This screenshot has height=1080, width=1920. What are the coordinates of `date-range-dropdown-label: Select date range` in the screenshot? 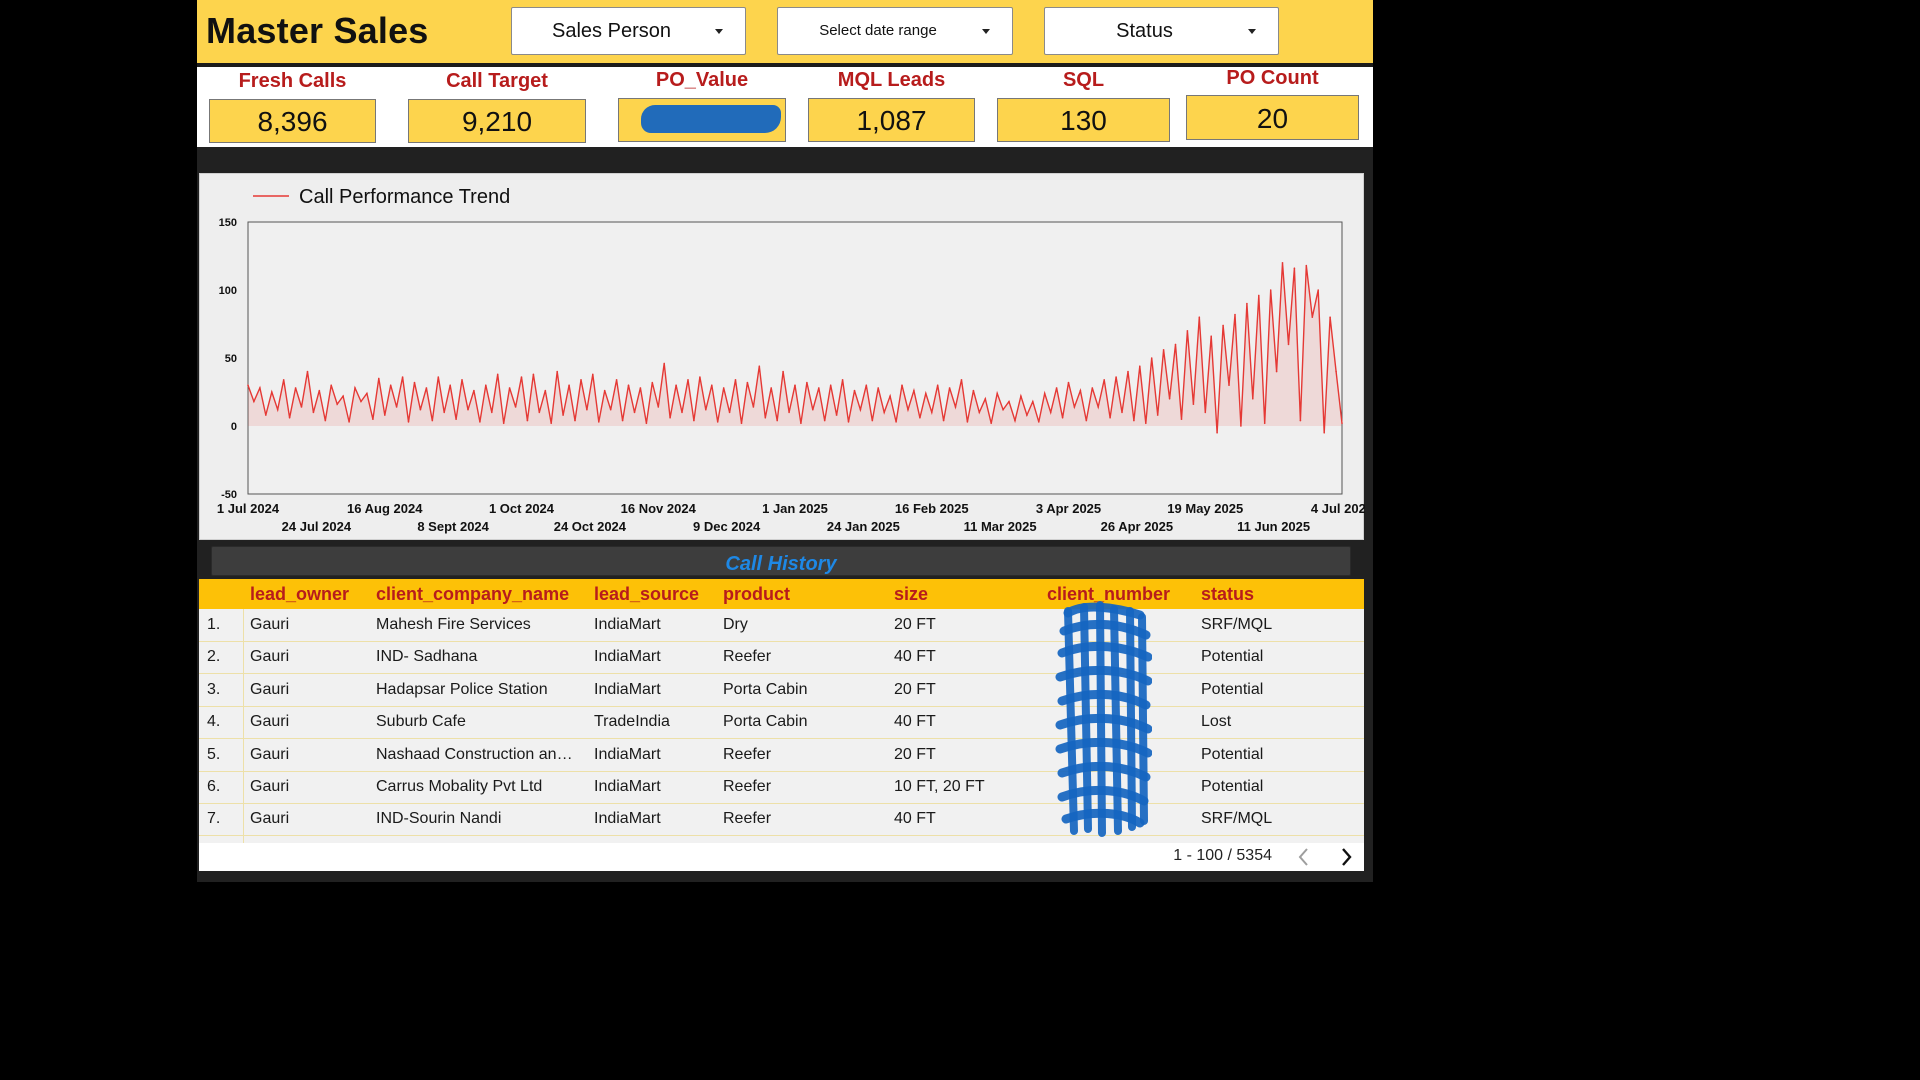 It's located at (878, 30).